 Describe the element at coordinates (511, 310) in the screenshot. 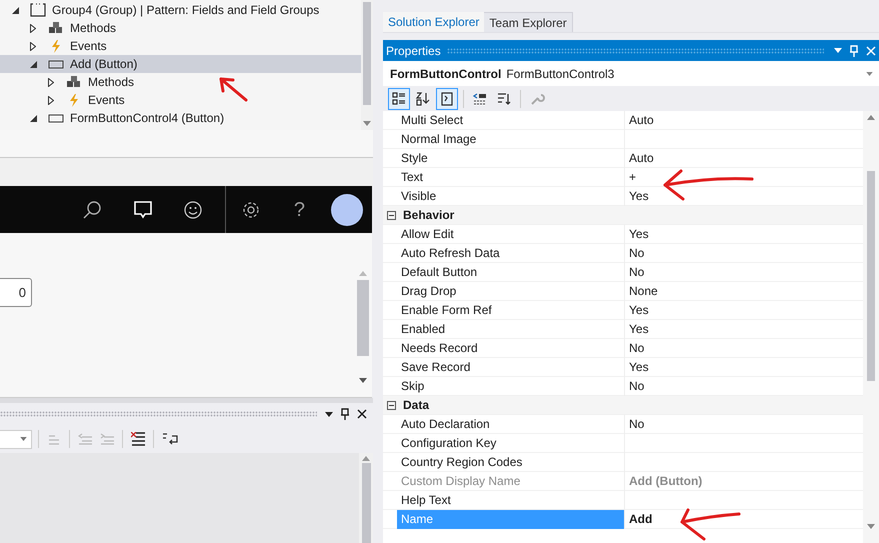

I see `property-name: Enable Form Ref` at that location.